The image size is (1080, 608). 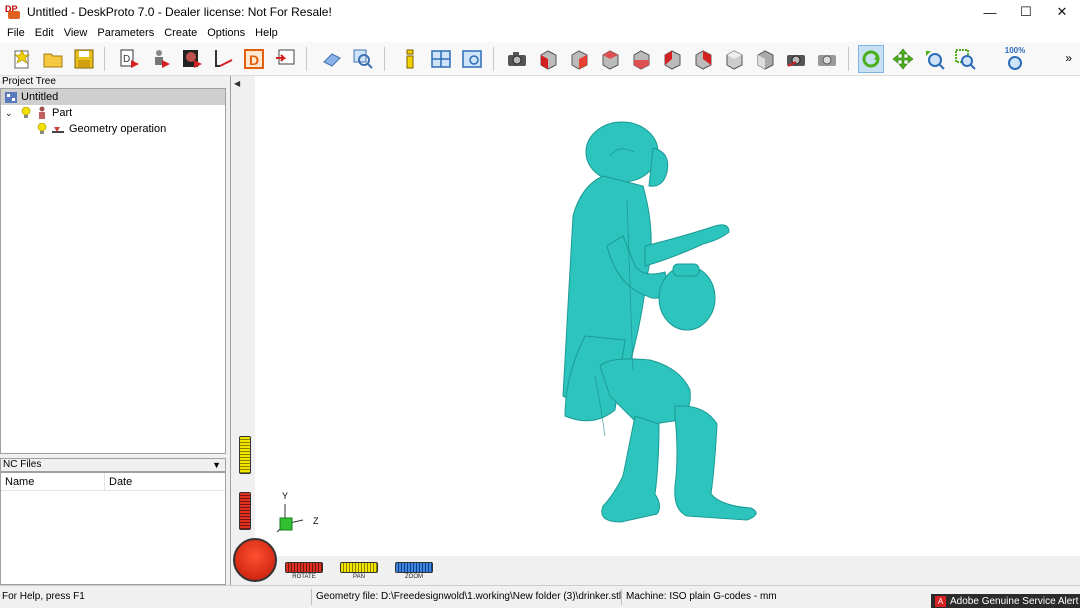 I want to click on pan-vertical-dial, so click(x=245, y=455).